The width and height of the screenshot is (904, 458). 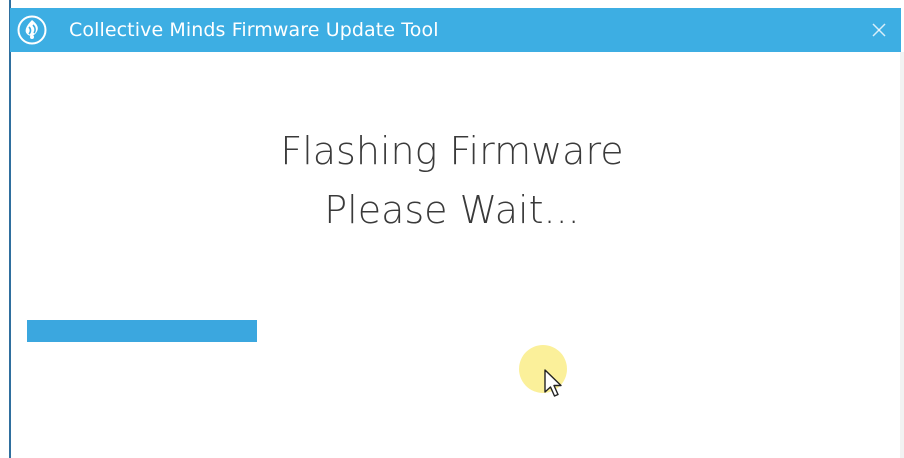 I want to click on close-icon, so click(x=879, y=30).